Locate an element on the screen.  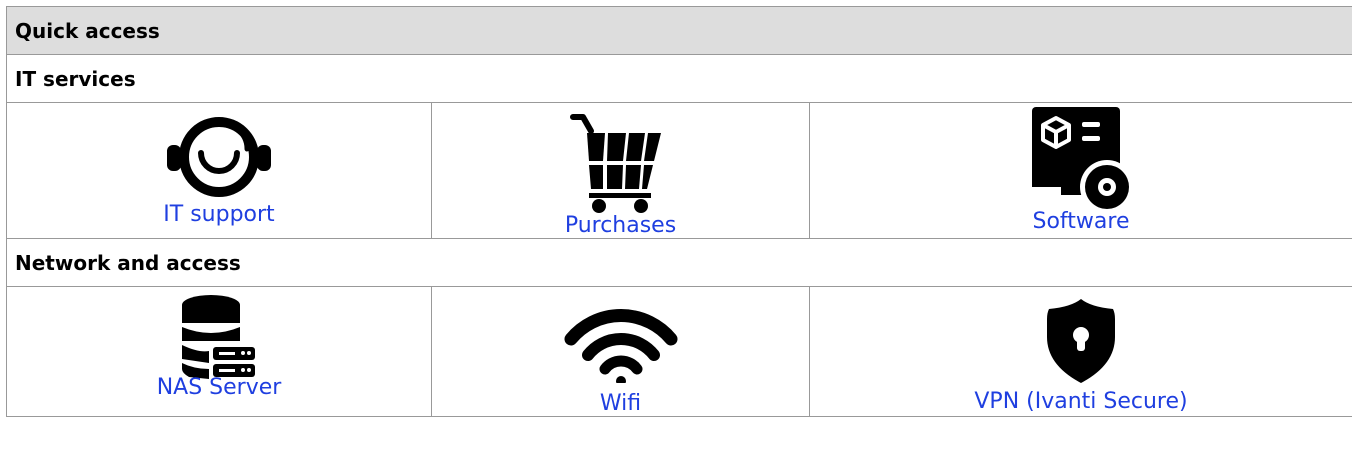
tile-purchases: Purchases is located at coordinates (620, 170).